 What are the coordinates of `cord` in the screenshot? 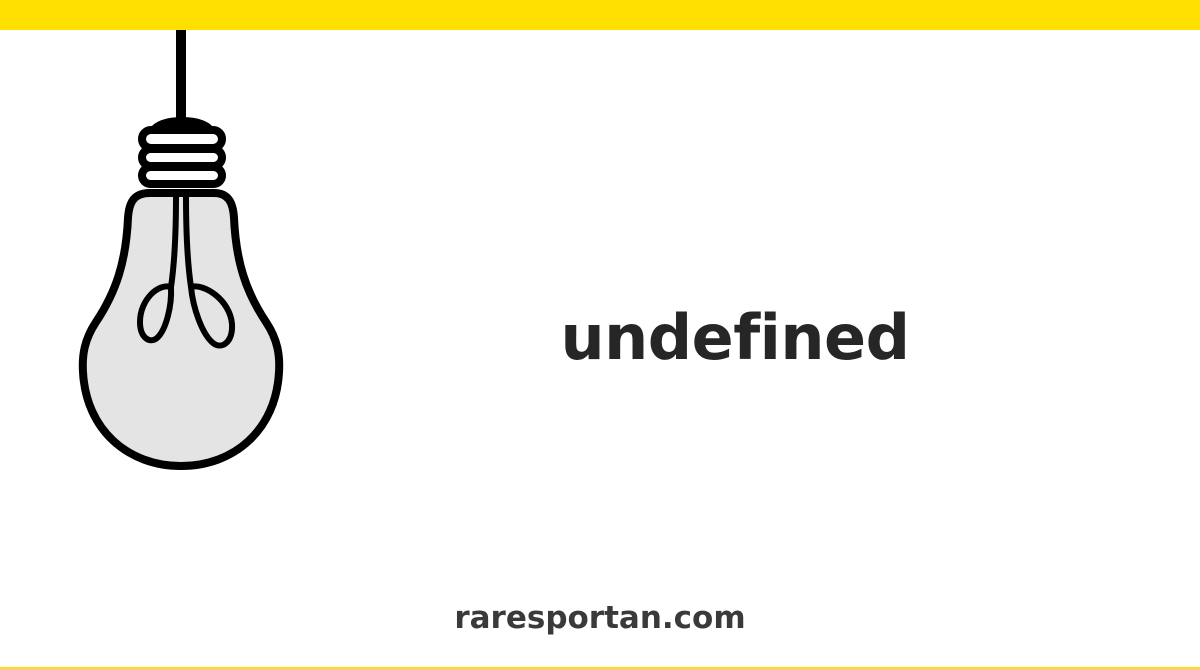 It's located at (181, 75).